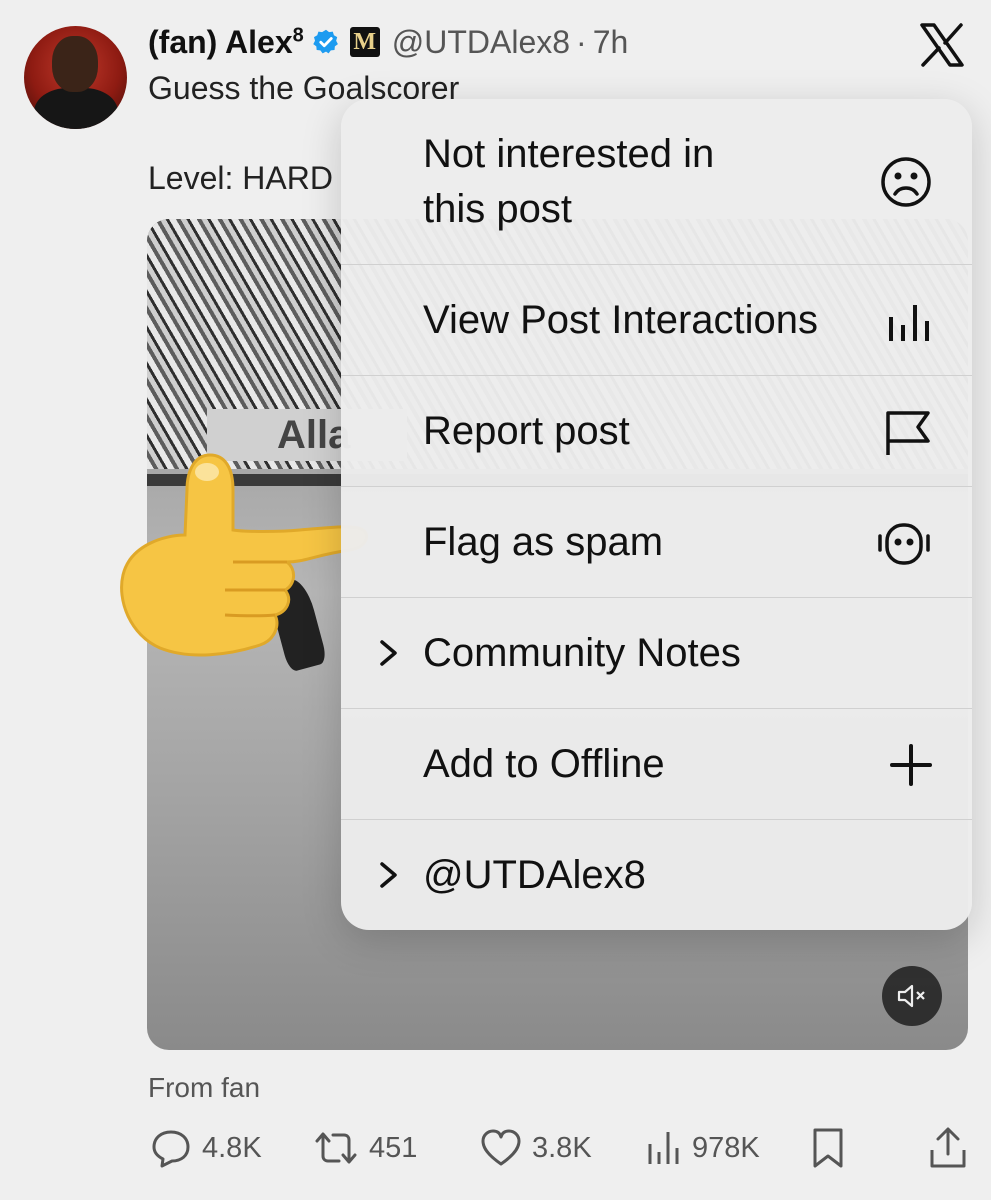  Describe the element at coordinates (526, 431) in the screenshot. I see `menu-item-label: Report post` at that location.